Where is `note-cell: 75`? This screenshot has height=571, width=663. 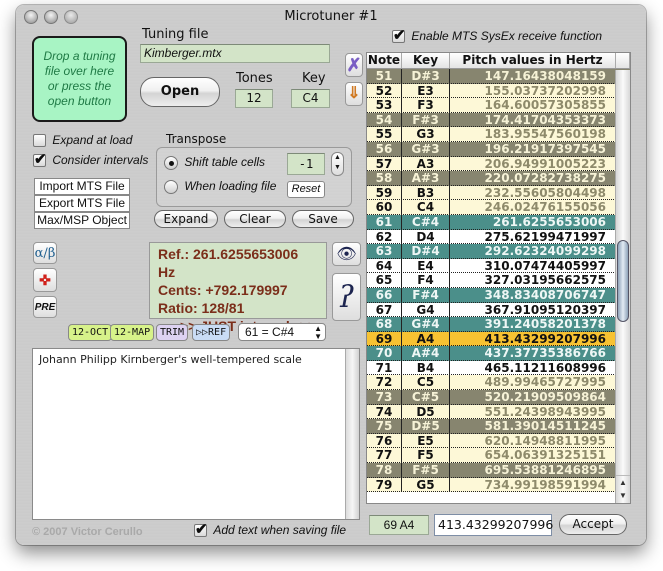 note-cell: 75 is located at coordinates (384, 426).